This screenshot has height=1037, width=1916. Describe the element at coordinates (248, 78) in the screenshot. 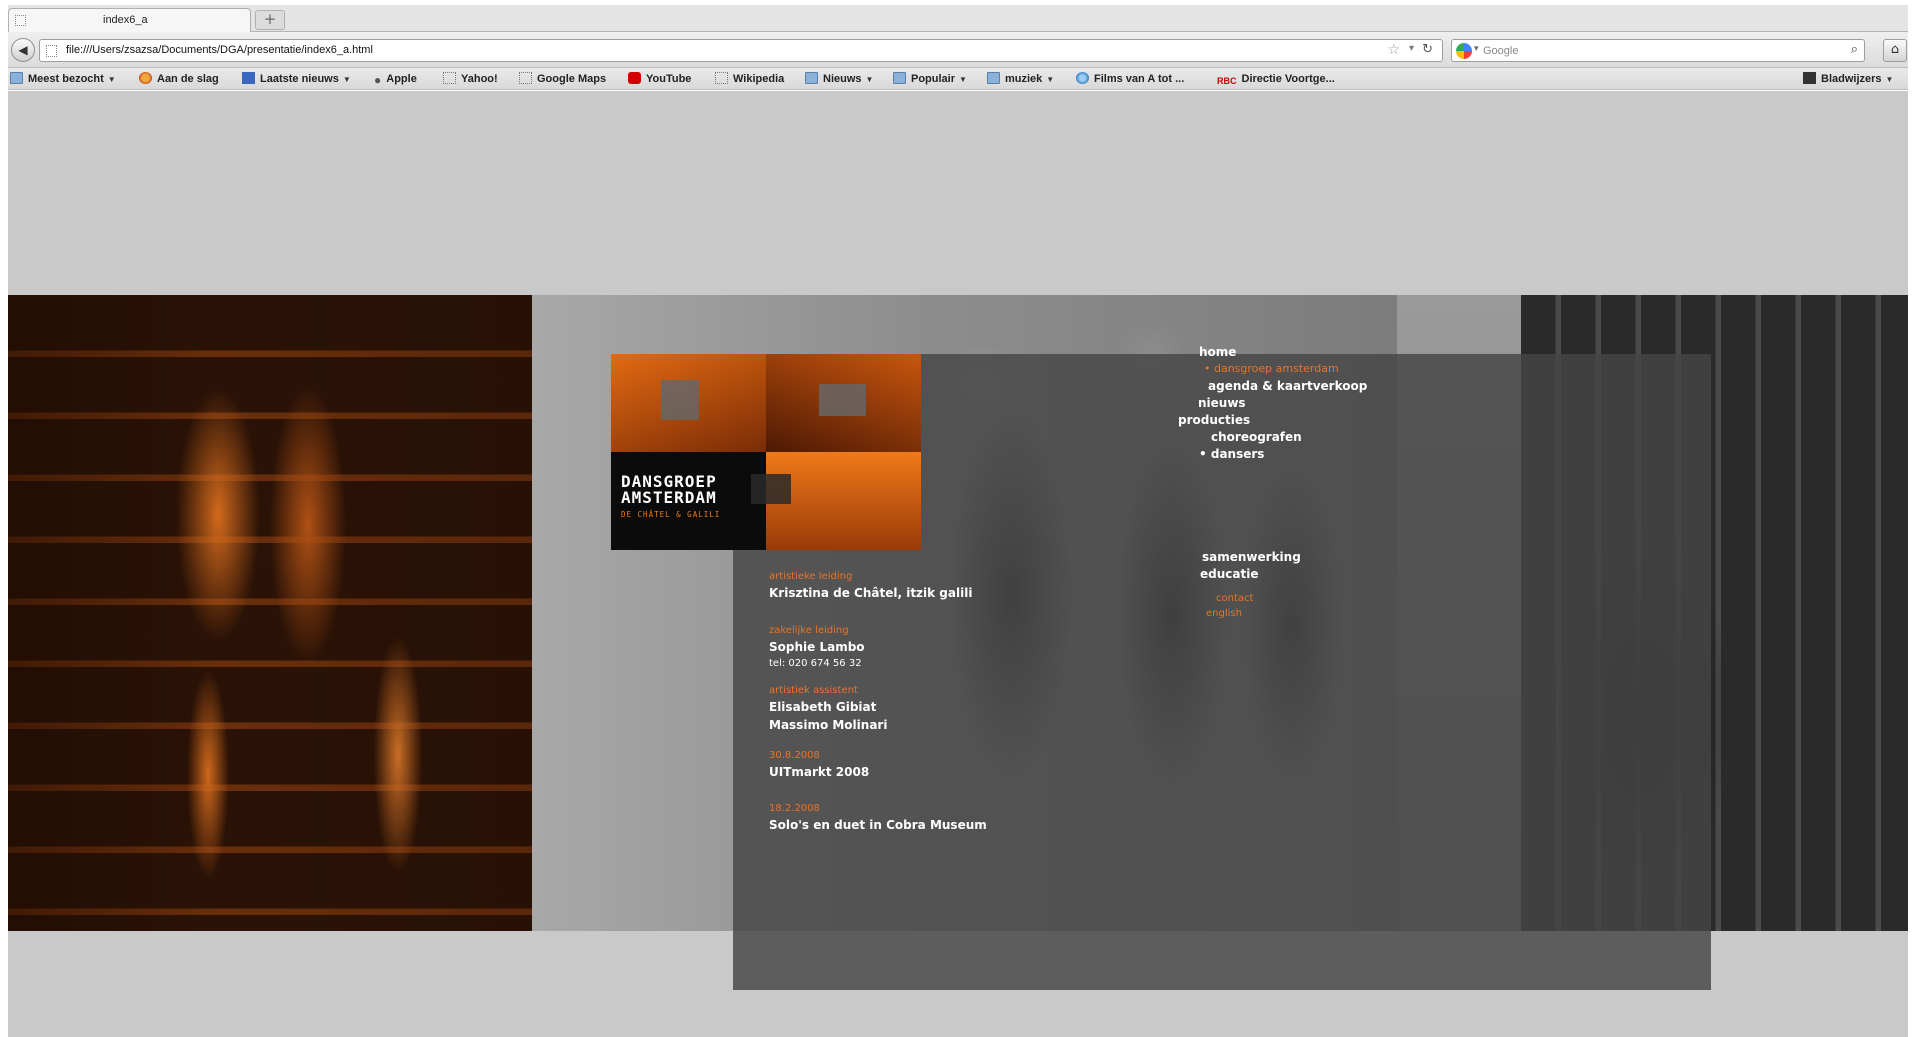

I see `rss-icon` at that location.